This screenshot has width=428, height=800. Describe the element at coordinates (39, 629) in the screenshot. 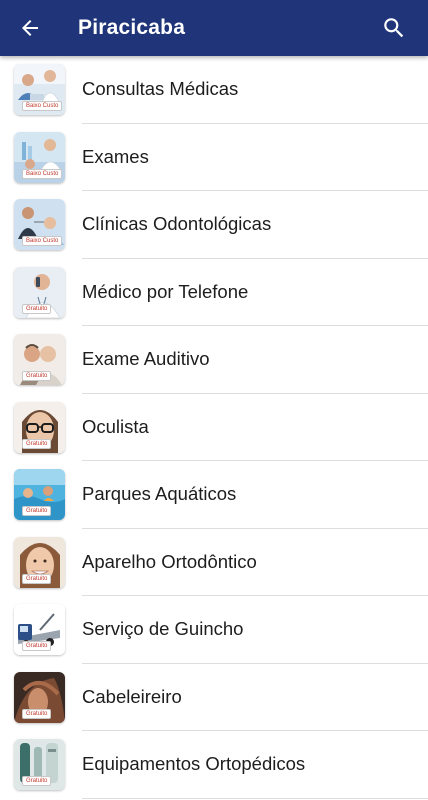

I see `tow-truck-icon: Gratuito` at that location.